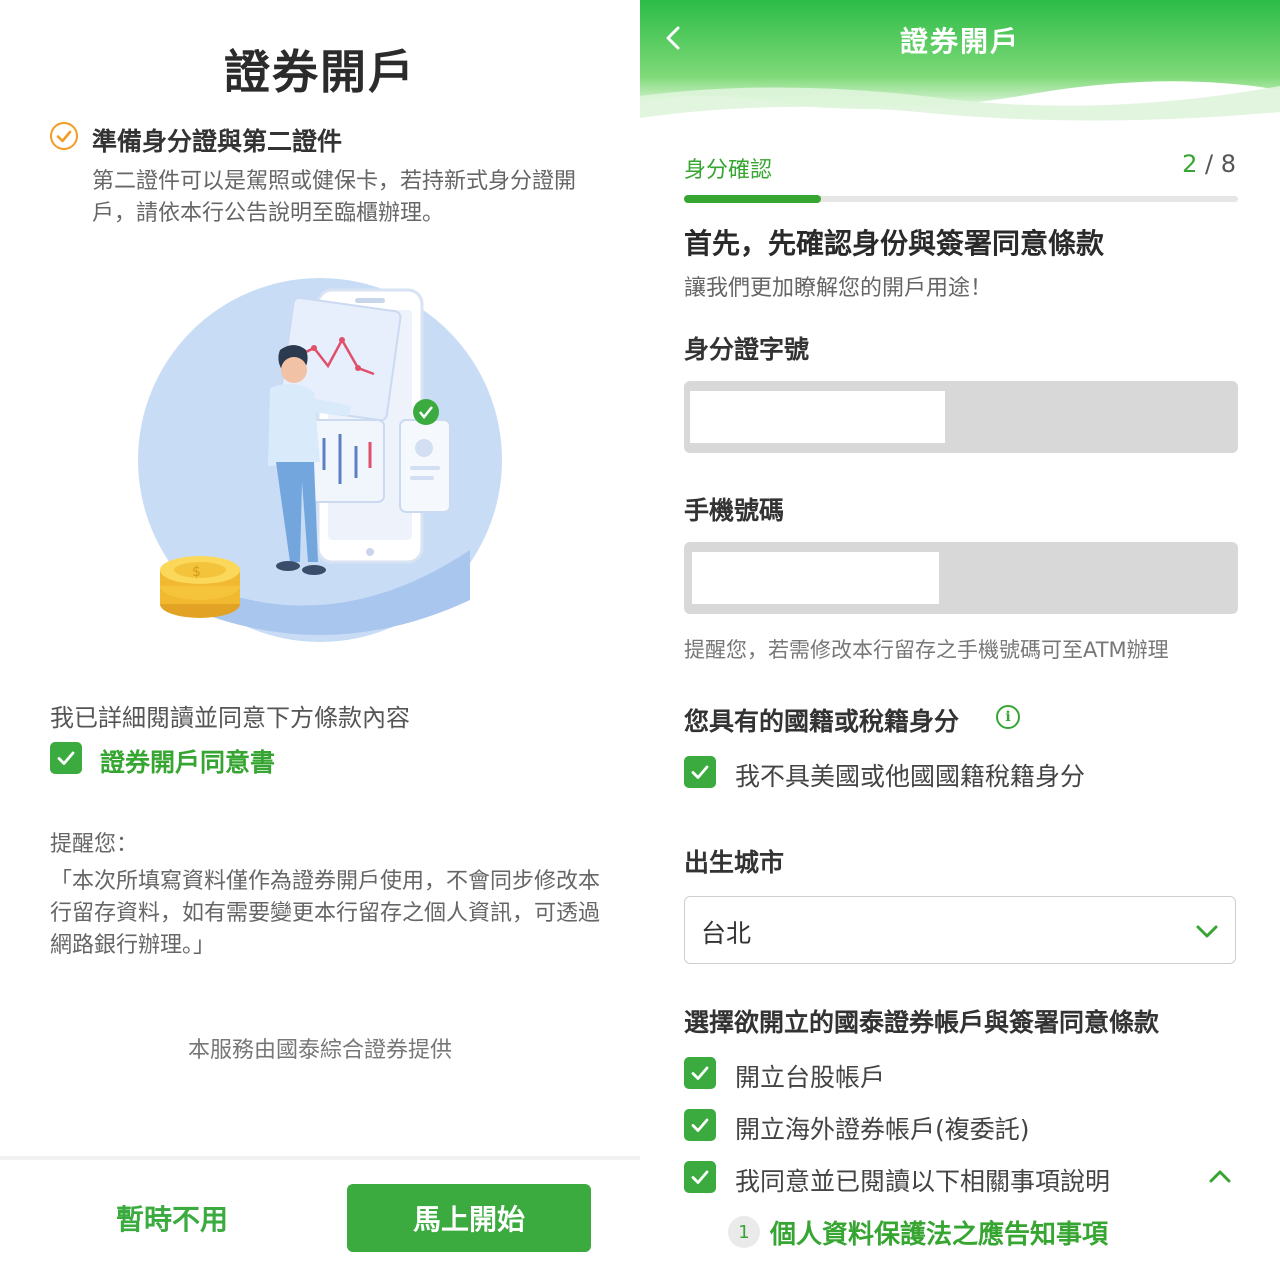 This screenshot has width=1280, height=1280. What do you see at coordinates (320, 460) in the screenshot?
I see `stock-trading-illustration: $` at bounding box center [320, 460].